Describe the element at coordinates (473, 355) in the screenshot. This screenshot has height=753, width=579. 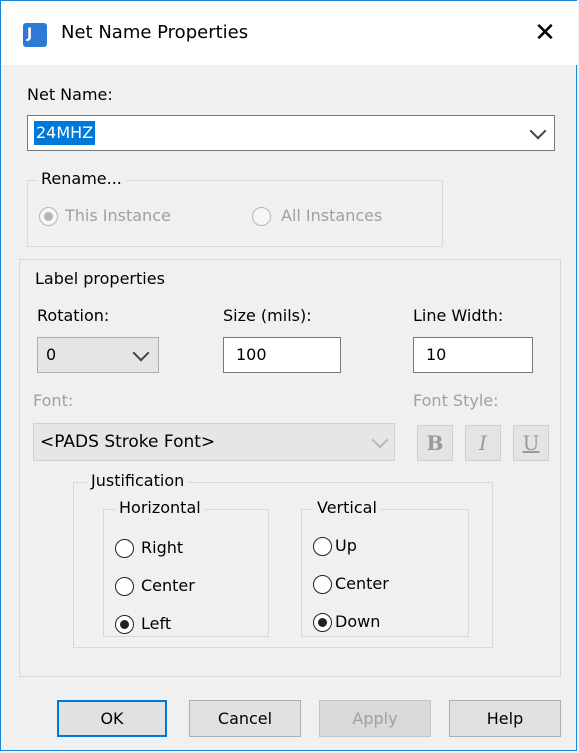
I see `line-width-input: 10` at that location.